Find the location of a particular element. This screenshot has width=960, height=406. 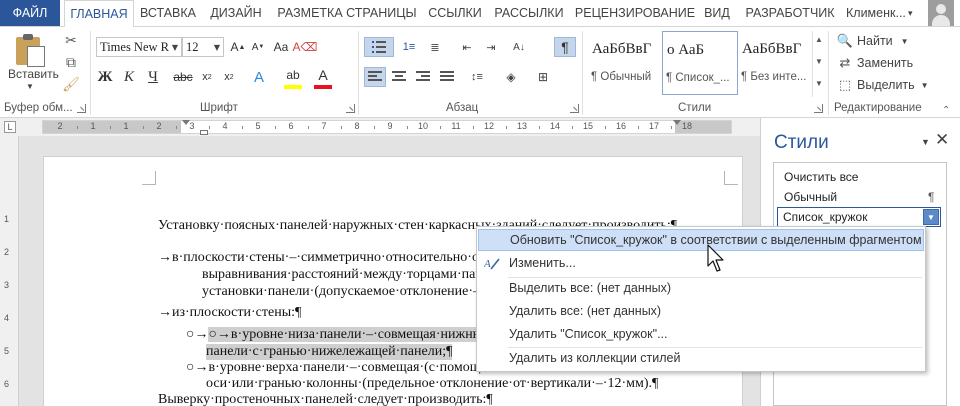

styles-launcher-icon is located at coordinates (818, 108).